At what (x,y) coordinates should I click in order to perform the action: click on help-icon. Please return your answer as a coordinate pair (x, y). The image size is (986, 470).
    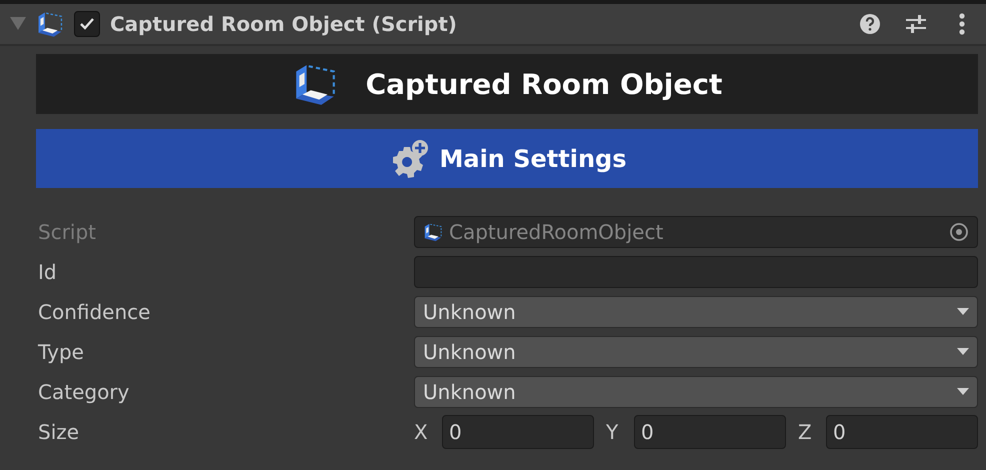
    Looking at the image, I should click on (870, 24).